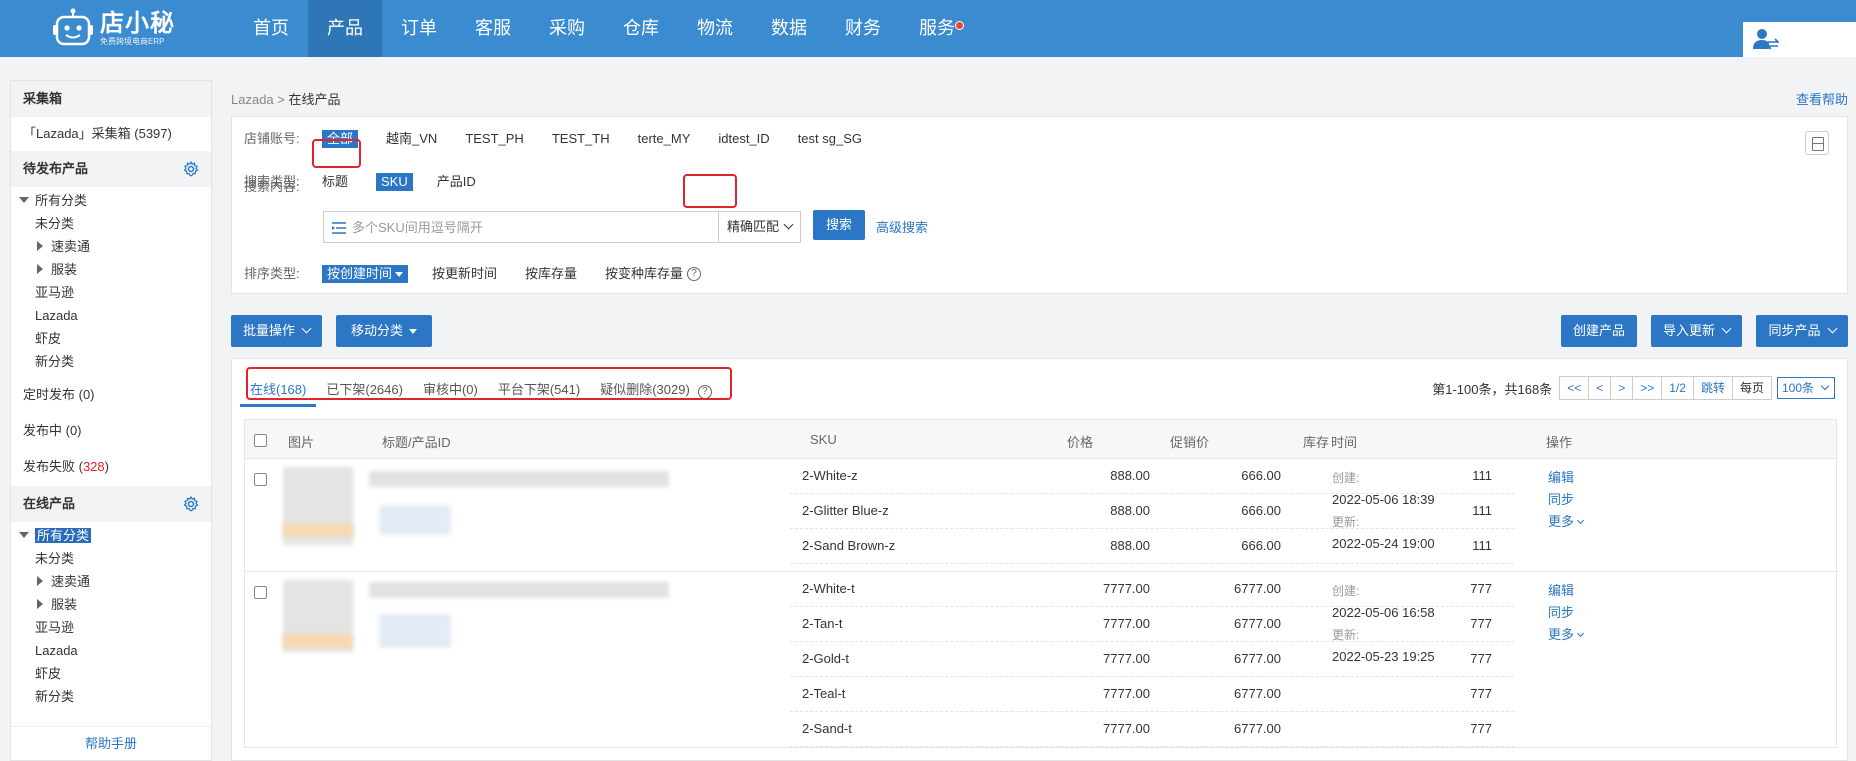  What do you see at coordinates (1580, 520) in the screenshot?
I see `chevron-down-icon` at bounding box center [1580, 520].